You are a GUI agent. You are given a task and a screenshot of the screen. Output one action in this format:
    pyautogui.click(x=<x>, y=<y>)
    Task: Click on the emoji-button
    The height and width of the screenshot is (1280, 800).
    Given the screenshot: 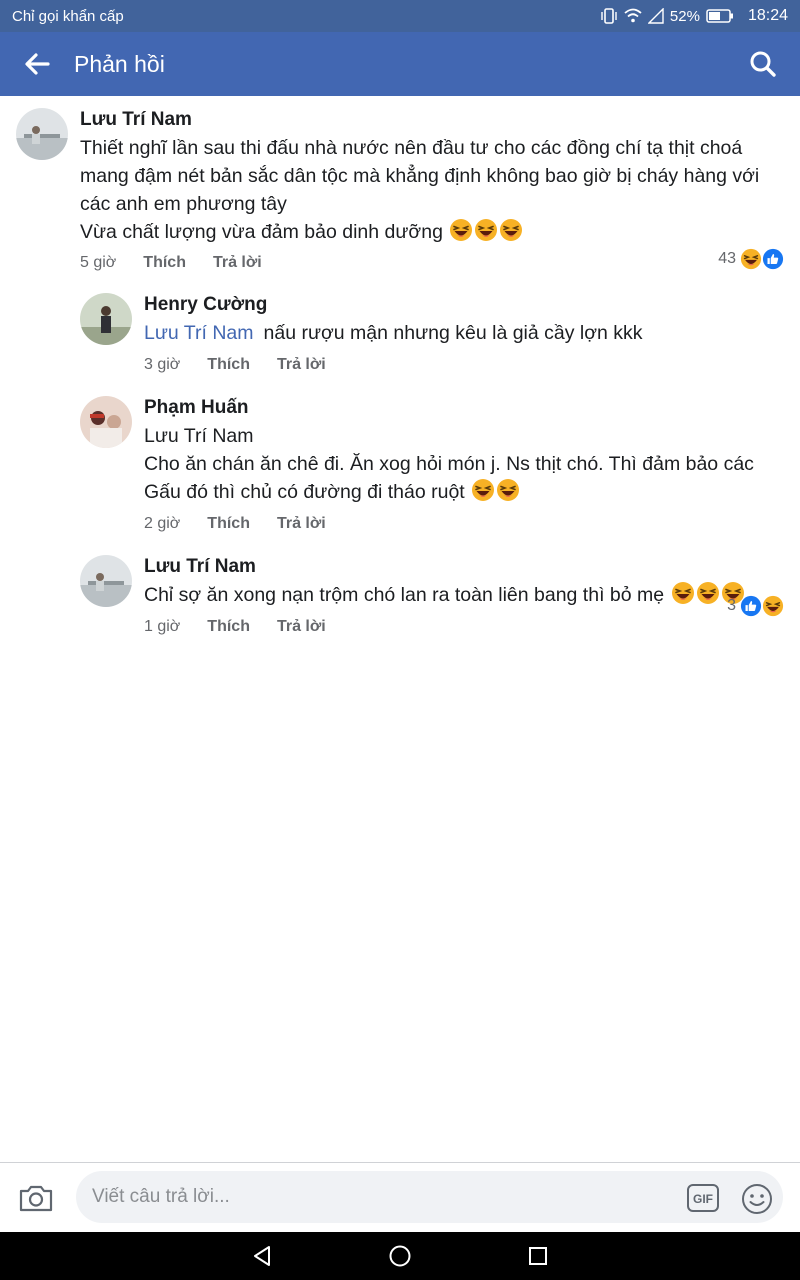 What is the action you would take?
    pyautogui.click(x=757, y=1201)
    